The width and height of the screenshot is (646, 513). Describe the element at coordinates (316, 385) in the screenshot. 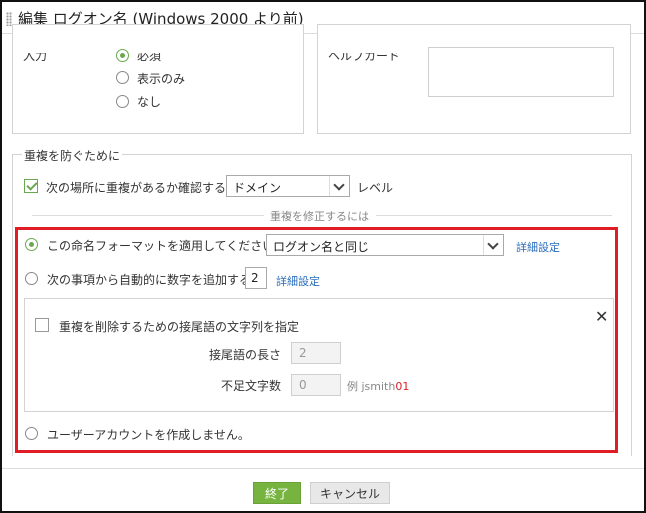

I see `missing-chars-input: 0` at that location.